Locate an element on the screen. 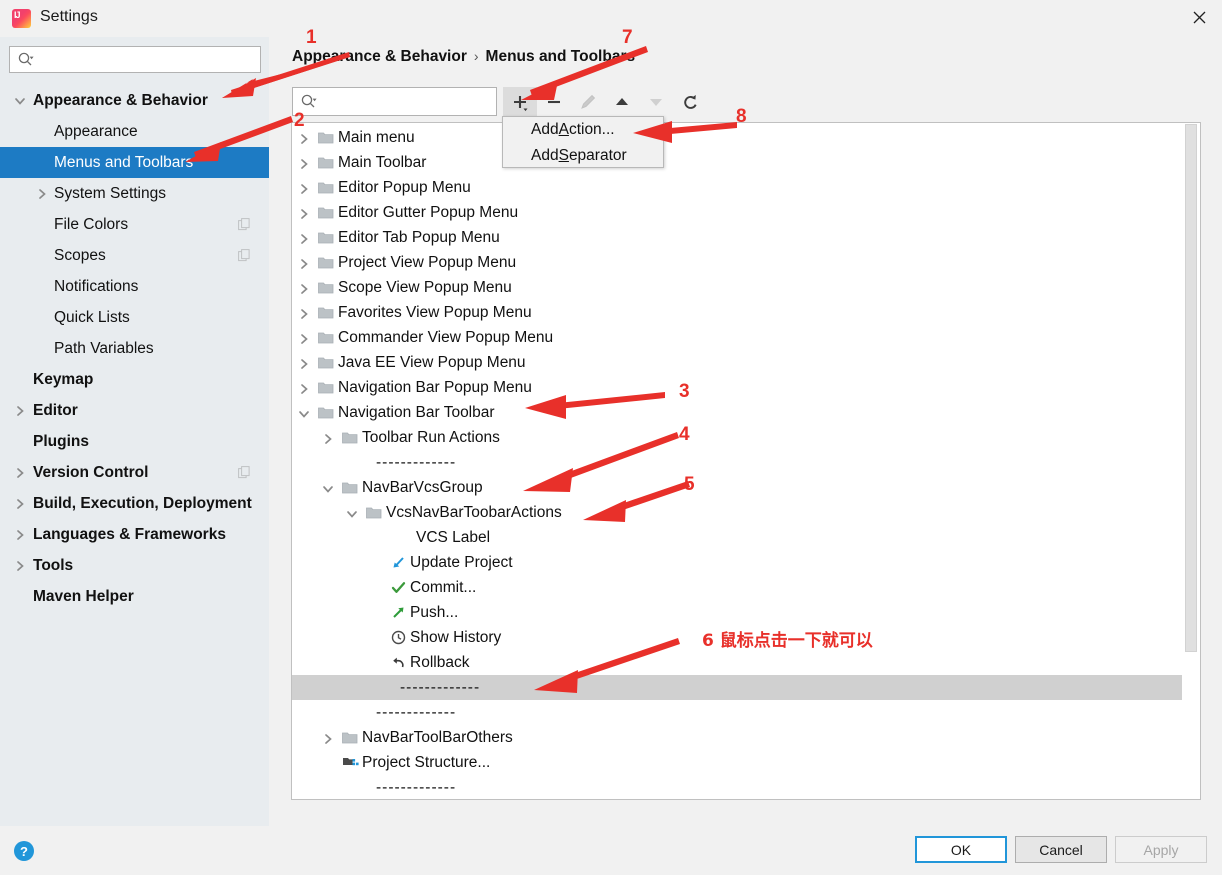 The height and width of the screenshot is (875, 1222). sidebar-item-plugins: Plugins is located at coordinates (134, 441).